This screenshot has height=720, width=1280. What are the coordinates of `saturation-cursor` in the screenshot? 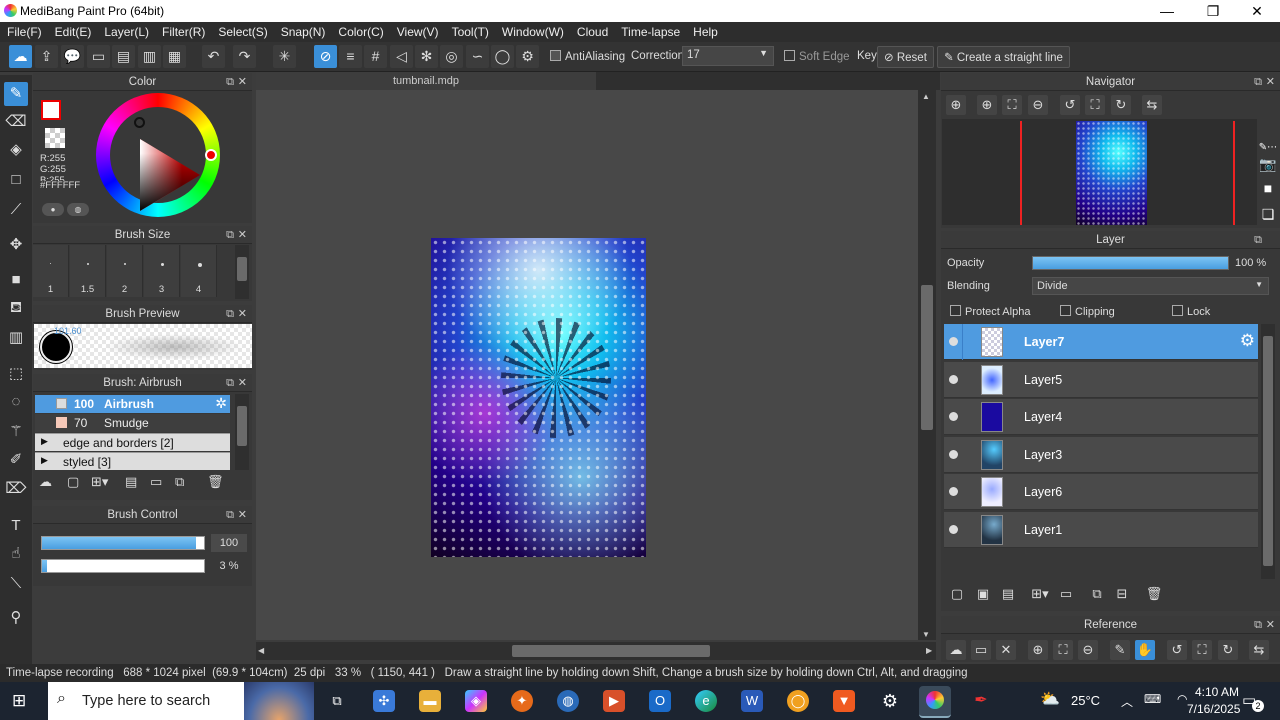 It's located at (139, 122).